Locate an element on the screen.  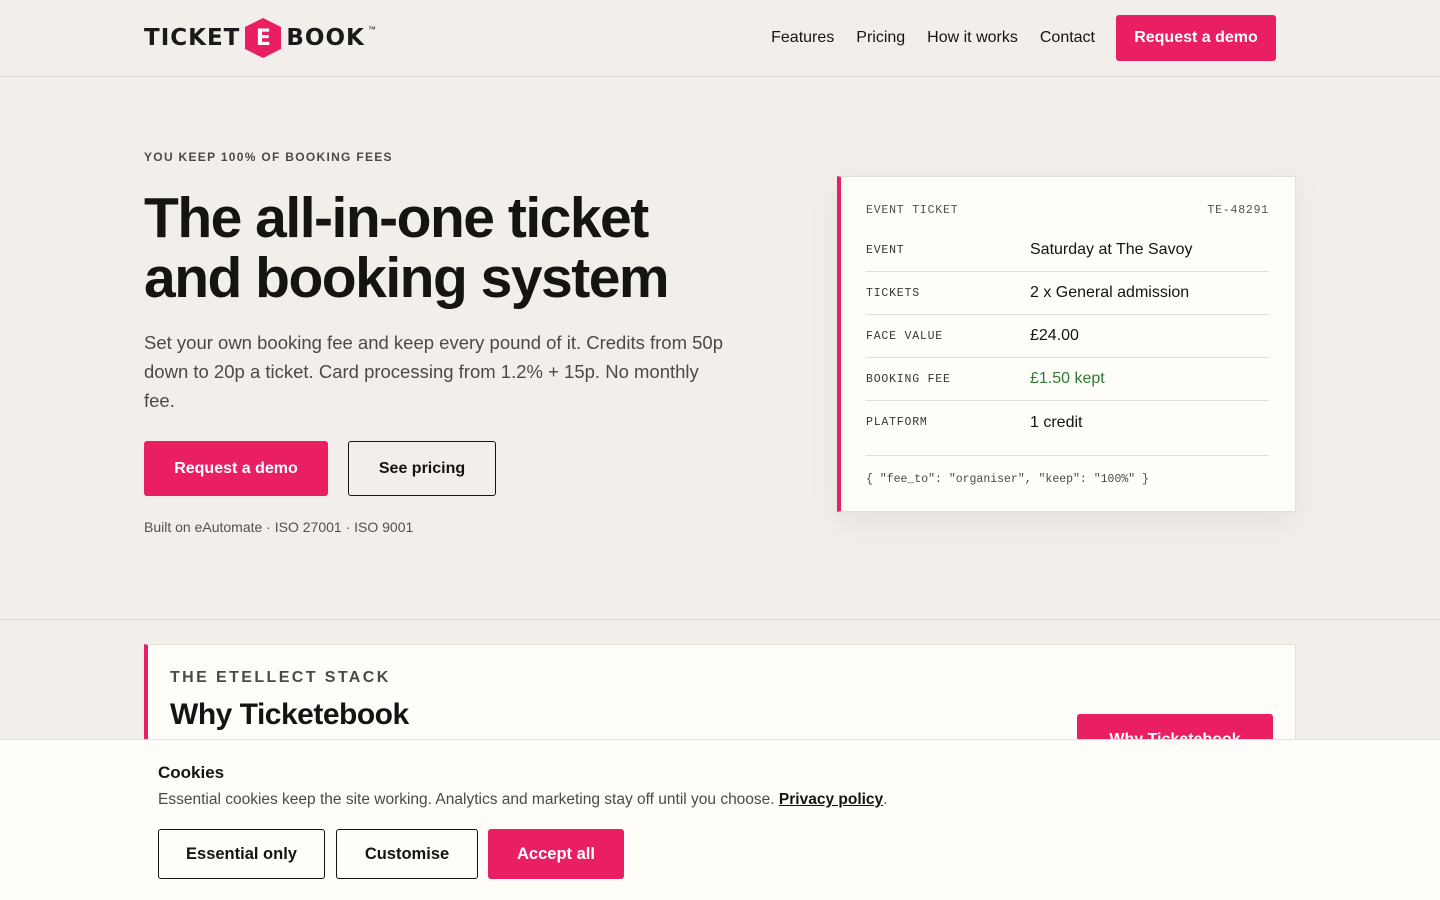
hero-title-line2: and booking system is located at coordinates (407, 278).